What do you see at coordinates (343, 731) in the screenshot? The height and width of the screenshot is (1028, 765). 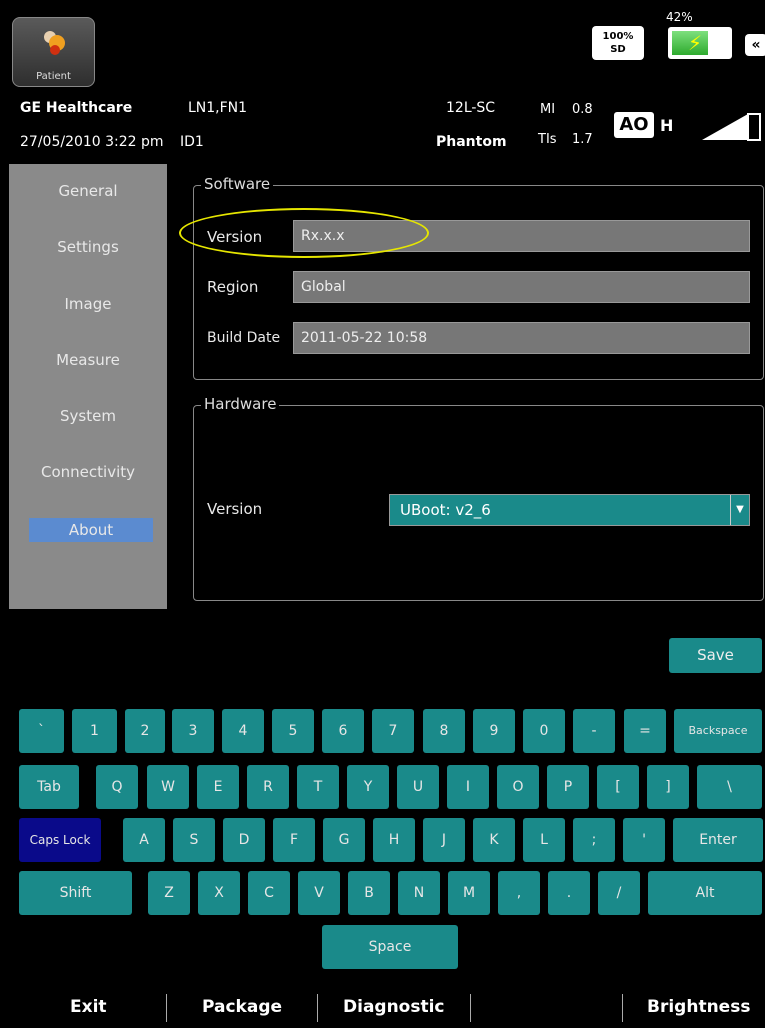 I see `key-6: 6` at bounding box center [343, 731].